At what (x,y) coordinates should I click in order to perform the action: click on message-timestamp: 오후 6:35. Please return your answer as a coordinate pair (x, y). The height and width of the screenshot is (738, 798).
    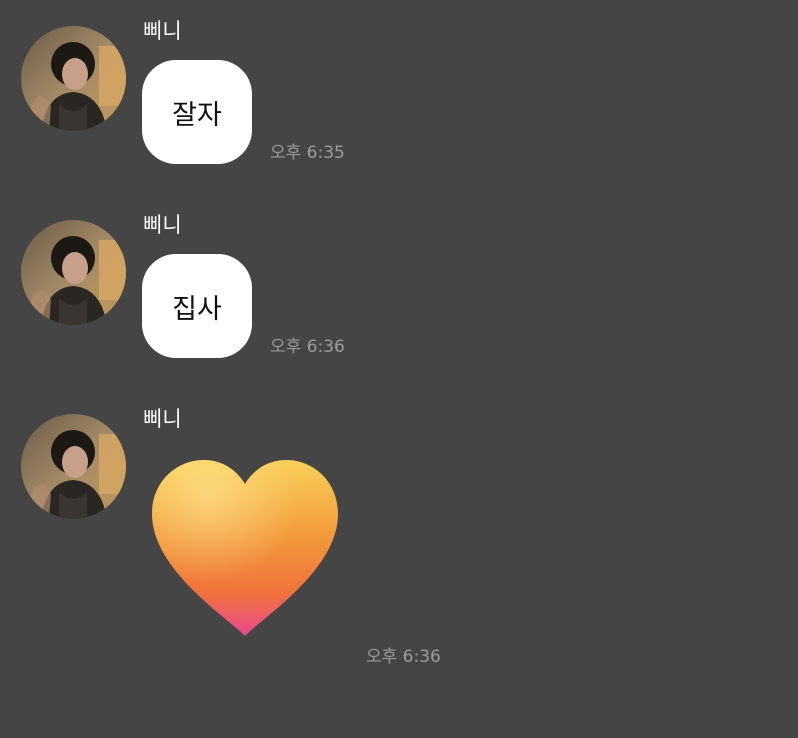
    Looking at the image, I should click on (307, 153).